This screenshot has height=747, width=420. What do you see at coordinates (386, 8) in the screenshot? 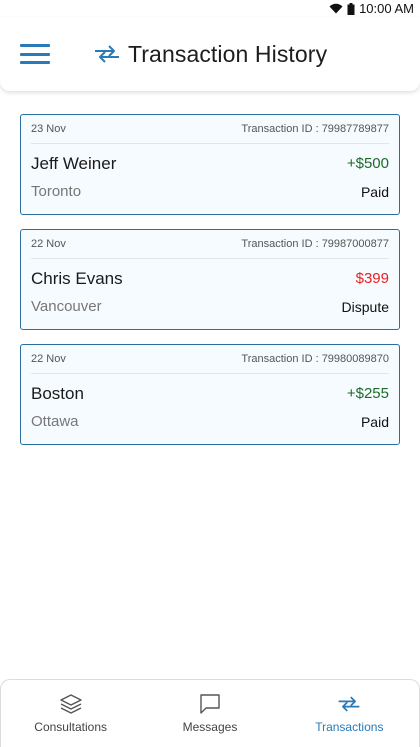
I see `status-time: 10:00 AM` at bounding box center [386, 8].